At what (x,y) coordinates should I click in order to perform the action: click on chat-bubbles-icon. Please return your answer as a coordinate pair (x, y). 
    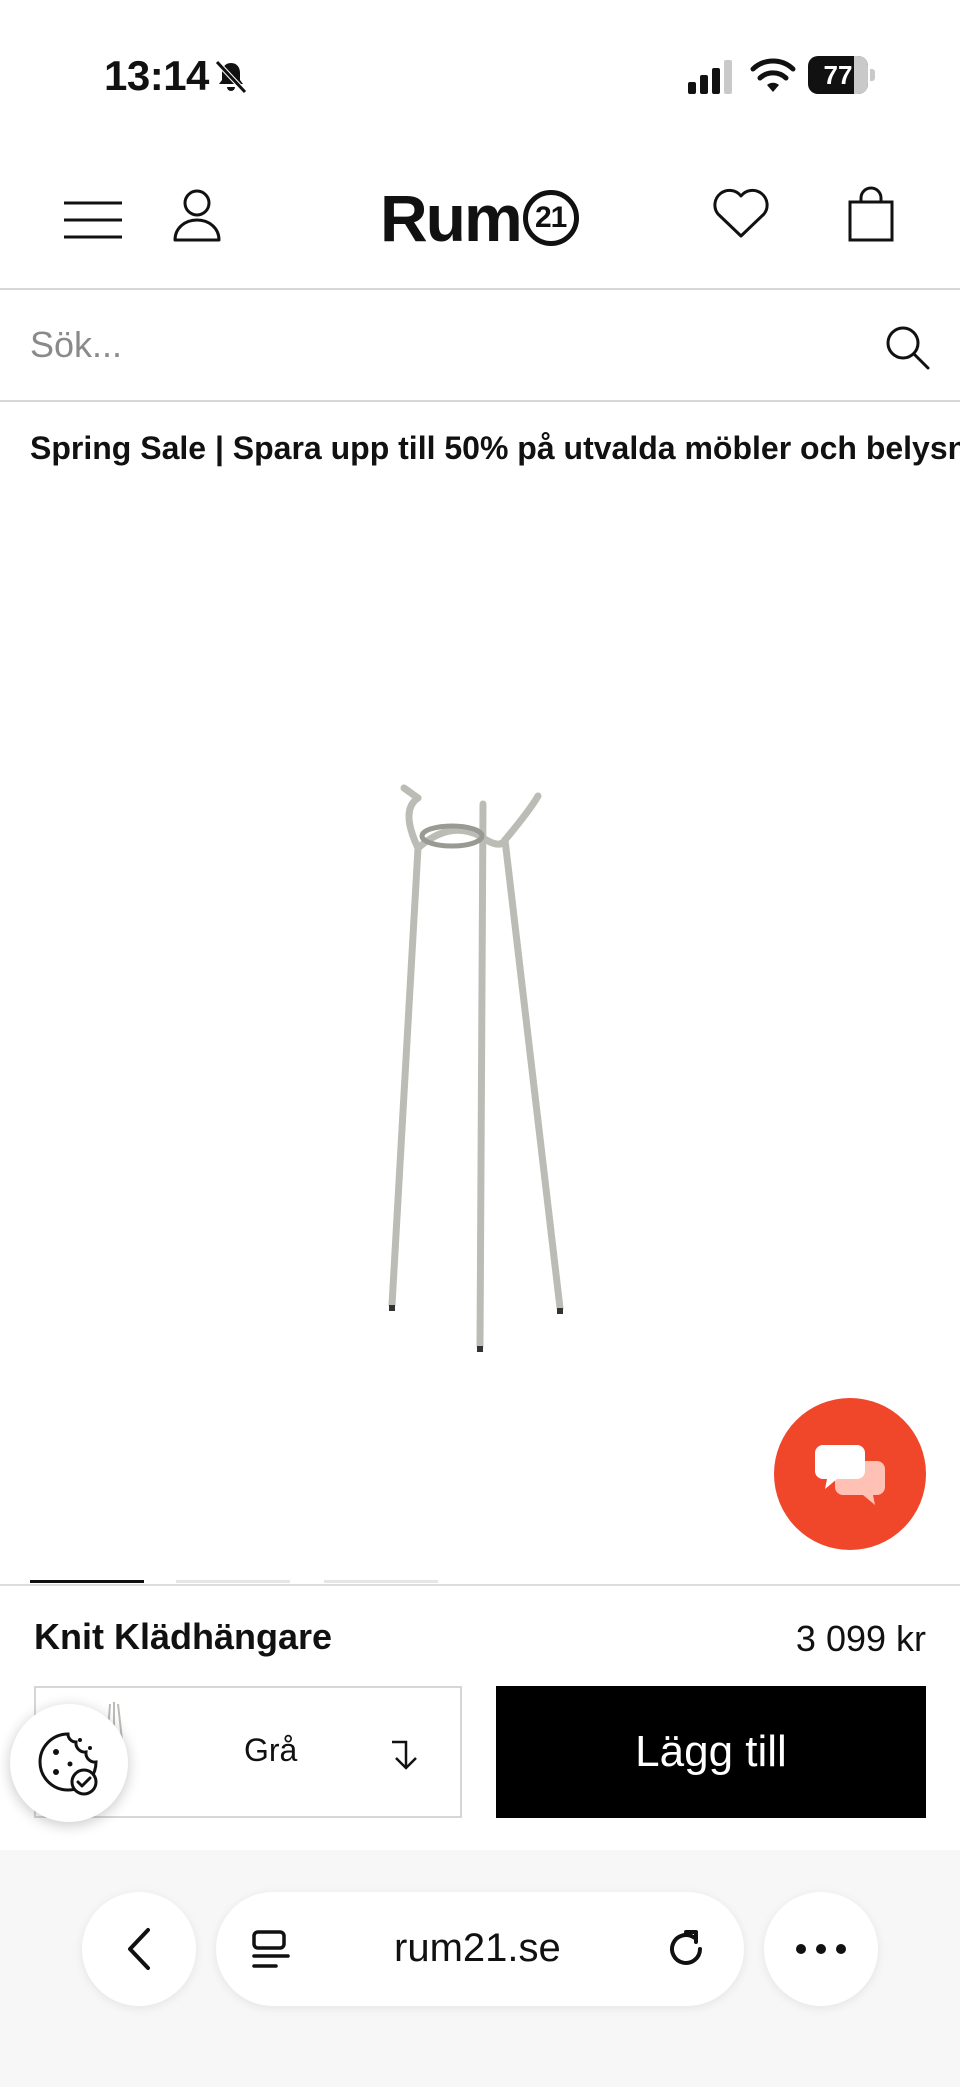
    Looking at the image, I should click on (850, 1475).